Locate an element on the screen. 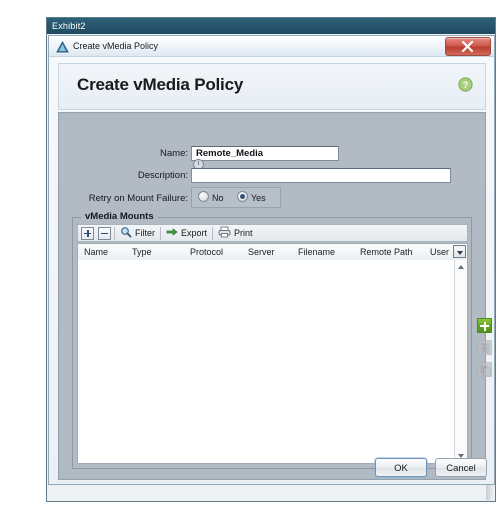 Image resolution: width=501 pixels, height=519 pixels. page-title: Create vMedia Policy is located at coordinates (160, 84).